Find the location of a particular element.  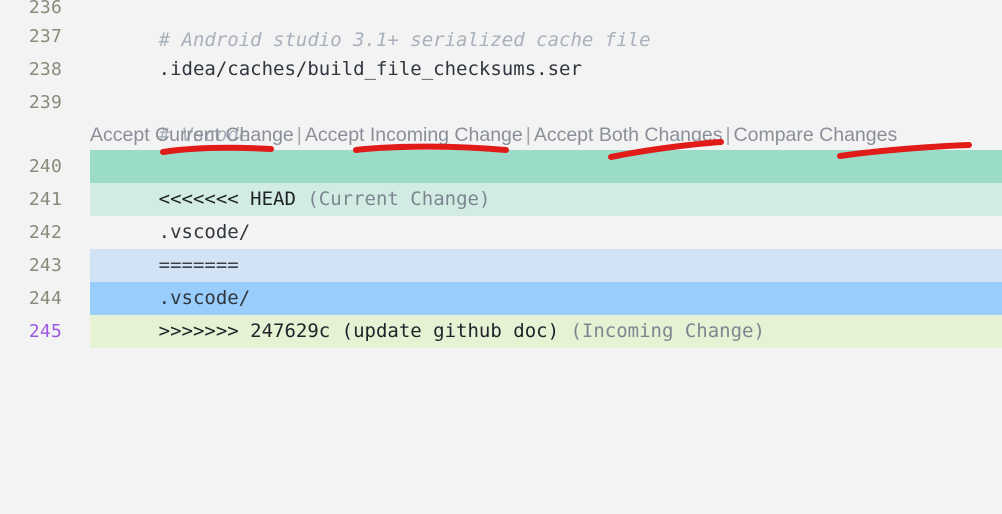

code-line-239: # Vscode is located at coordinates (546, 116).